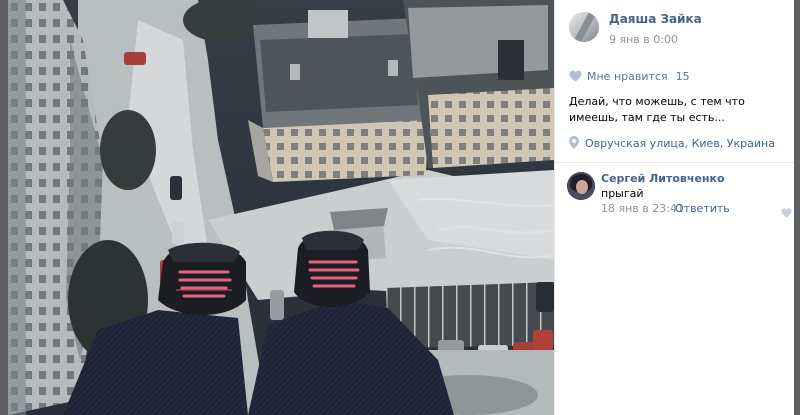  I want to click on post-location: Овручская улица, Киев, Украина, so click(672, 143).